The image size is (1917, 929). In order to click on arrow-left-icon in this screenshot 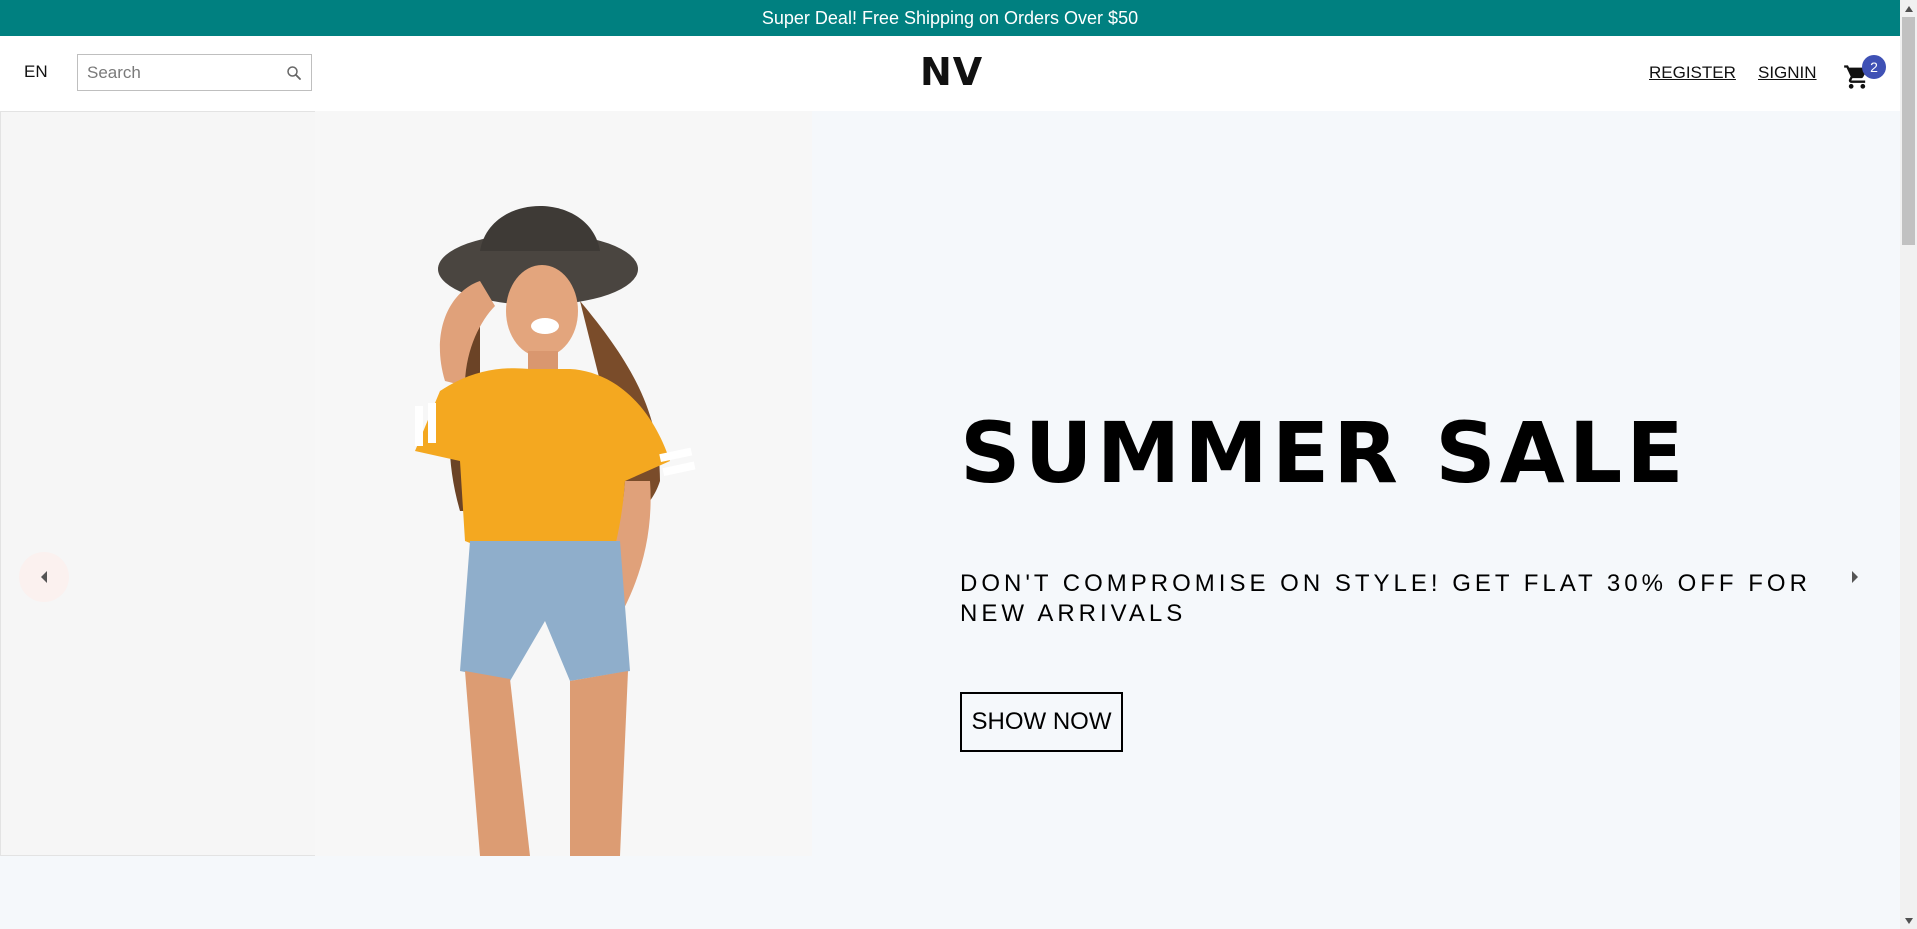, I will do `click(44, 577)`.